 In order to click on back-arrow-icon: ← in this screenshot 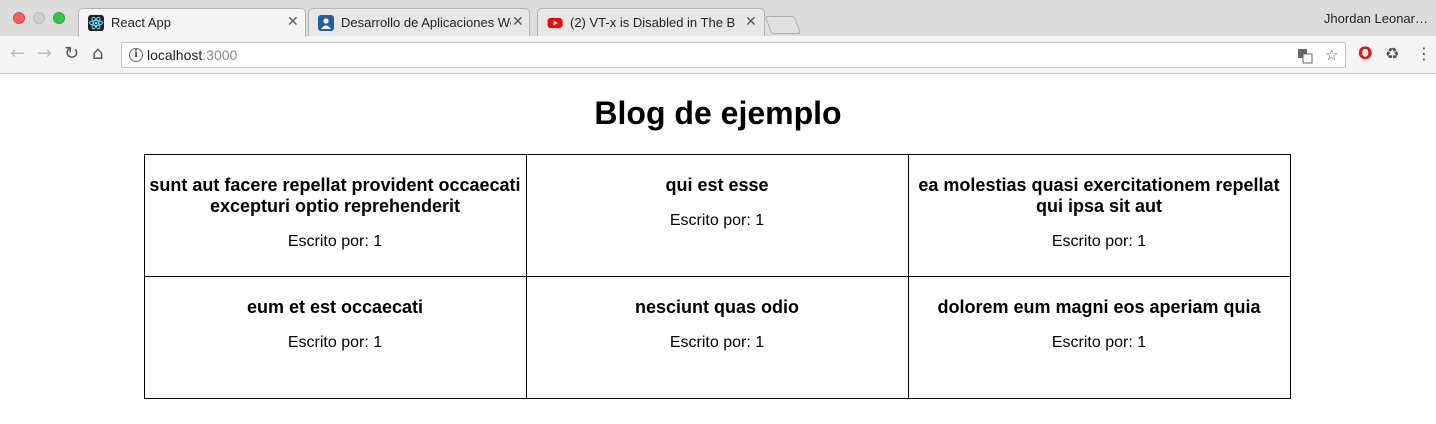, I will do `click(17, 54)`.